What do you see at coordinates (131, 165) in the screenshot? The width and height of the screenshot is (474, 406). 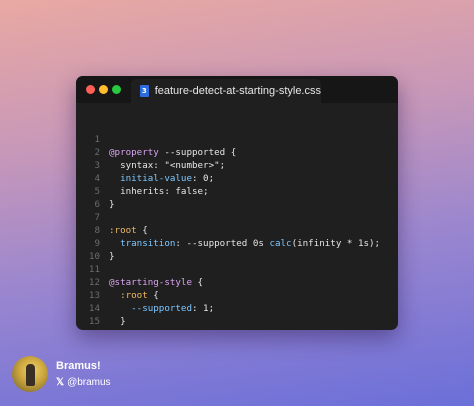 I see `code-token: syntax` at bounding box center [131, 165].